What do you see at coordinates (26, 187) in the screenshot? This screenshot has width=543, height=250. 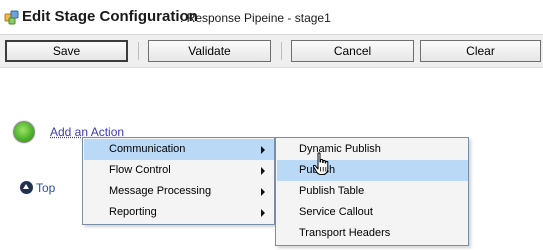 I see `up-arrow-icon` at bounding box center [26, 187].